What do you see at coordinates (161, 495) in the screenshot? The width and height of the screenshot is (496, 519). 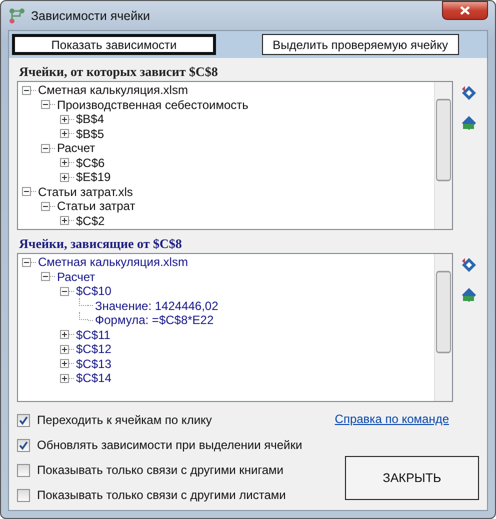 I see `checkbox-label: Показывать только связи с другими листами` at bounding box center [161, 495].